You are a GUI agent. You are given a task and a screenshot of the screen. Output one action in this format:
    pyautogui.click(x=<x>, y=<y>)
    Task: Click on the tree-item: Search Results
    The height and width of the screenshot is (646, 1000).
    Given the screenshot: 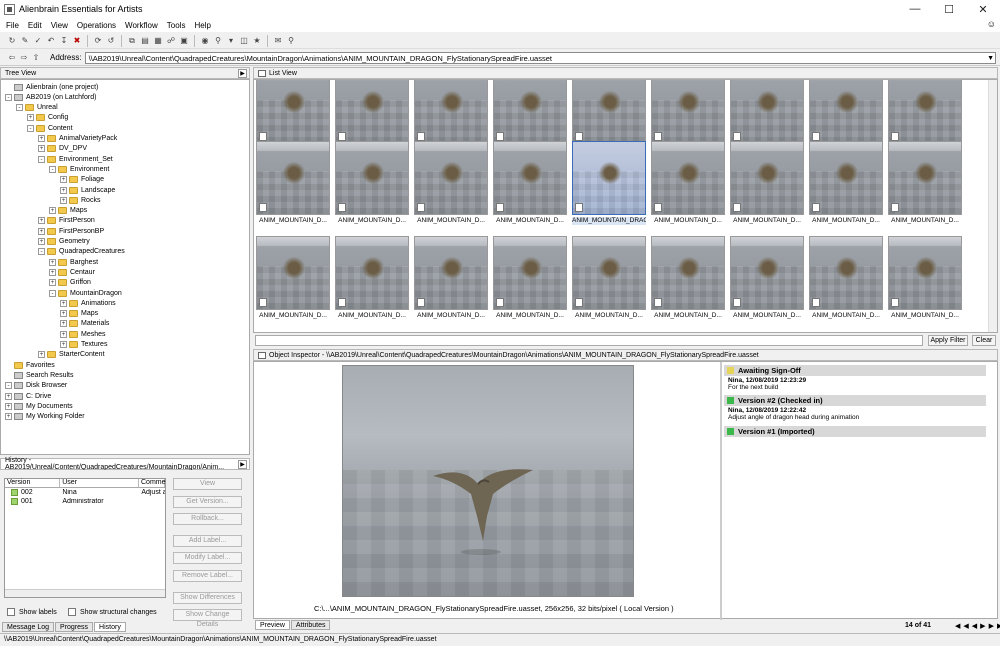 What is the action you would take?
    pyautogui.click(x=39, y=375)
    